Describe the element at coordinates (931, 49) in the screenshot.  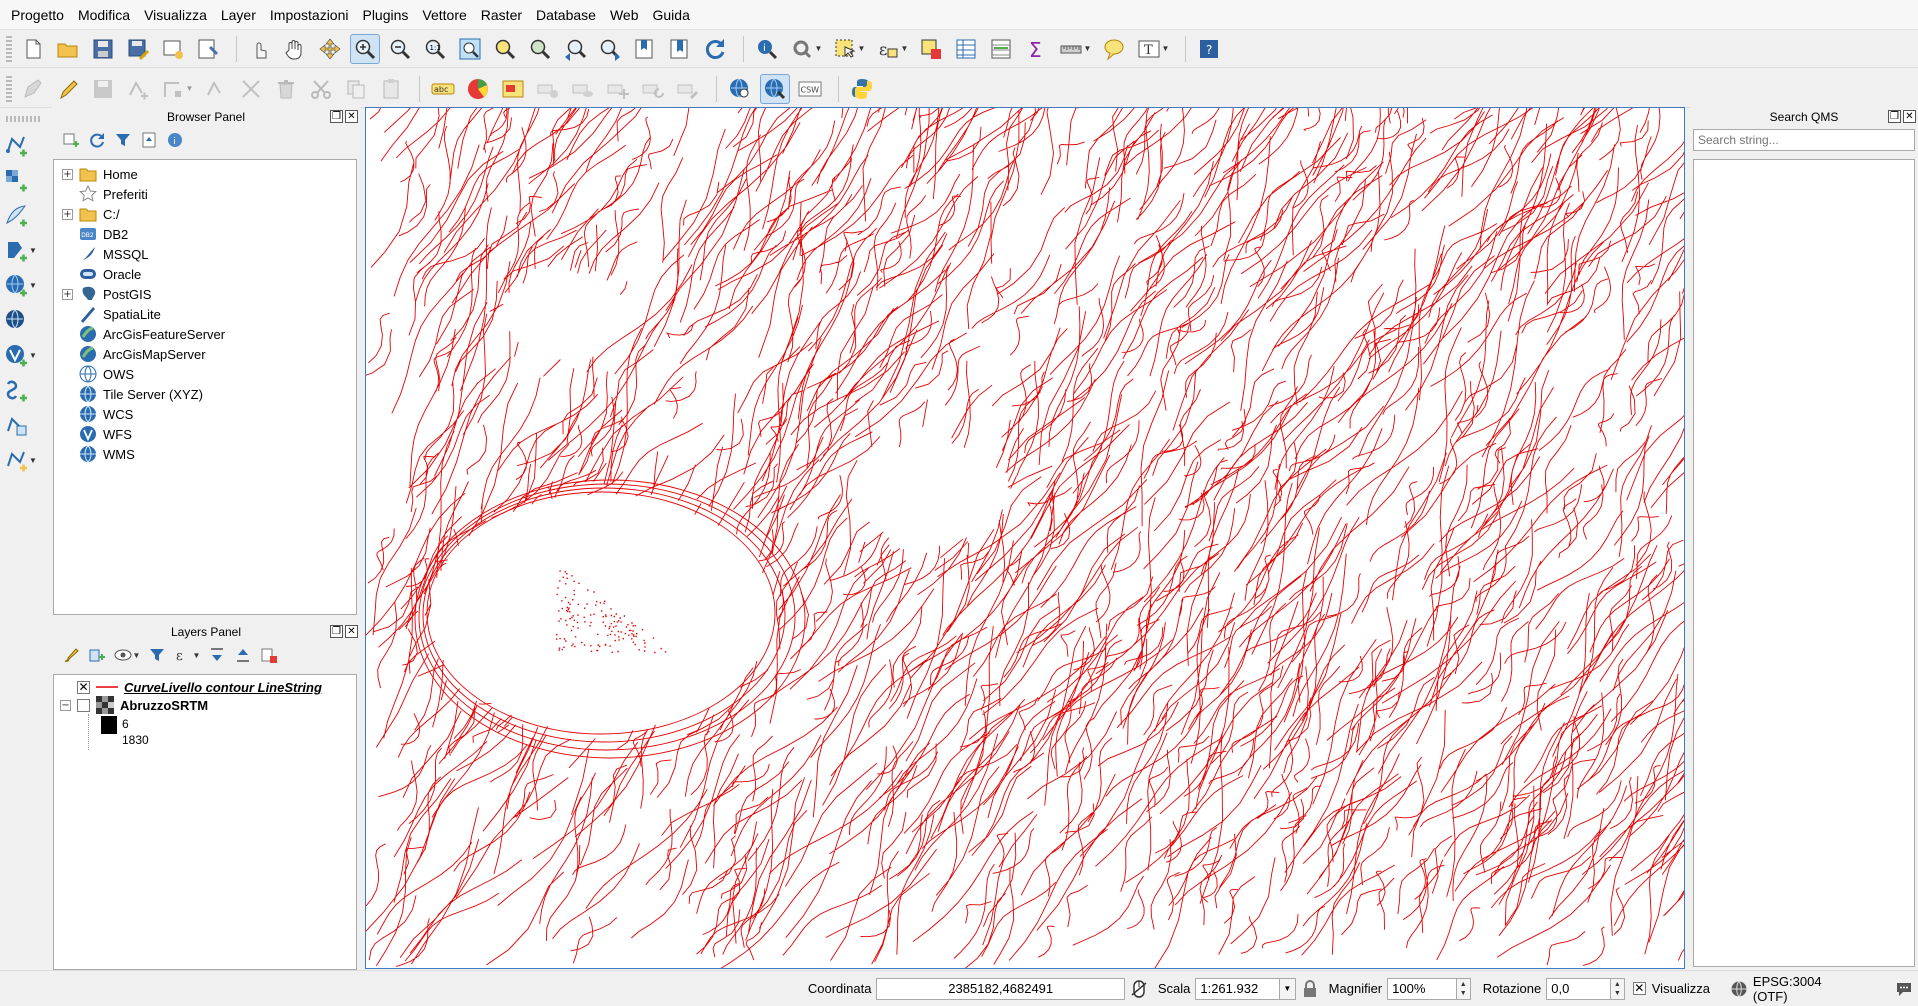
I see `deselect-button` at that location.